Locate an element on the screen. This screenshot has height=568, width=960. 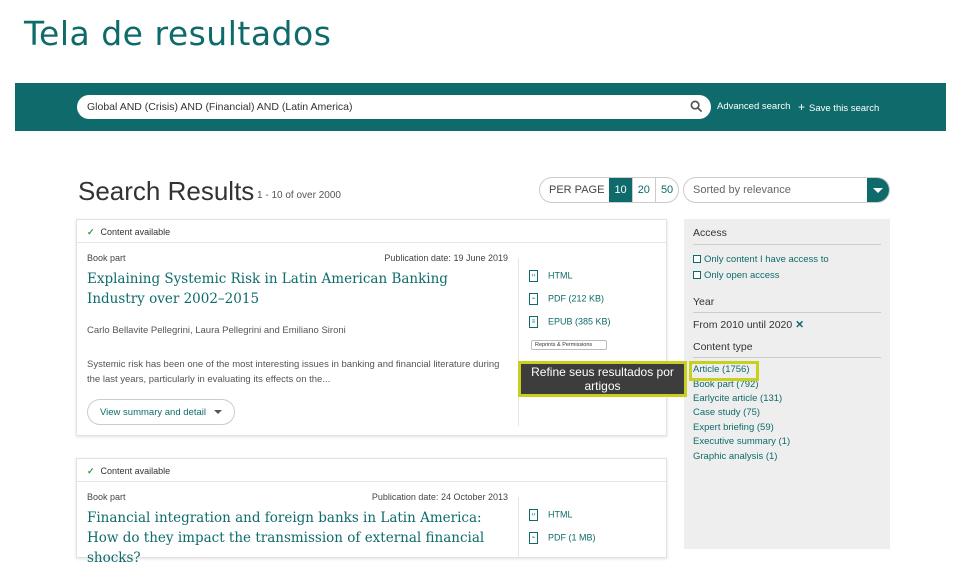
advanced-search-link: Advanced search is located at coordinates (753, 106).